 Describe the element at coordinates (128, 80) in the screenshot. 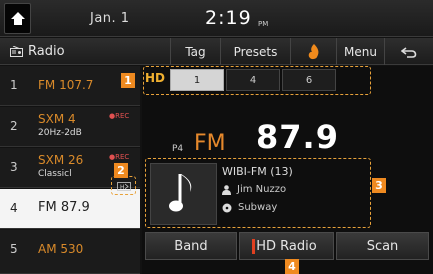

I see `callout-badge-1: 1` at that location.